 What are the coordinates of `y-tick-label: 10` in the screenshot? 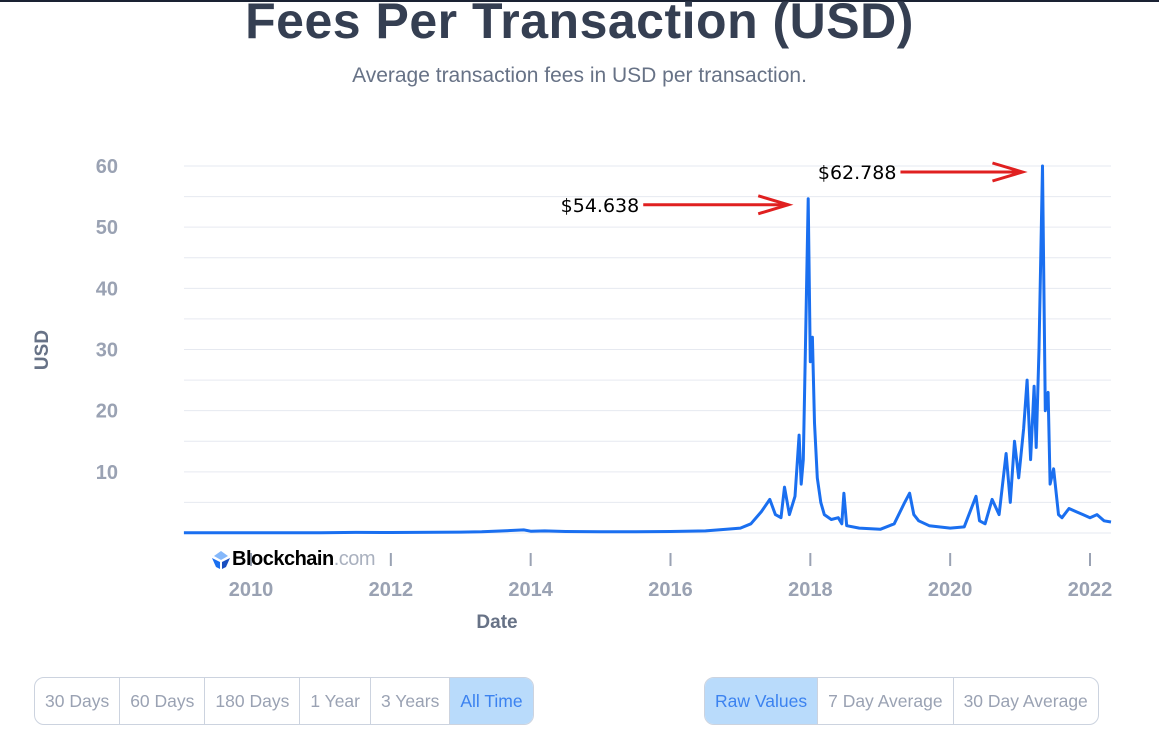 It's located at (107, 473).